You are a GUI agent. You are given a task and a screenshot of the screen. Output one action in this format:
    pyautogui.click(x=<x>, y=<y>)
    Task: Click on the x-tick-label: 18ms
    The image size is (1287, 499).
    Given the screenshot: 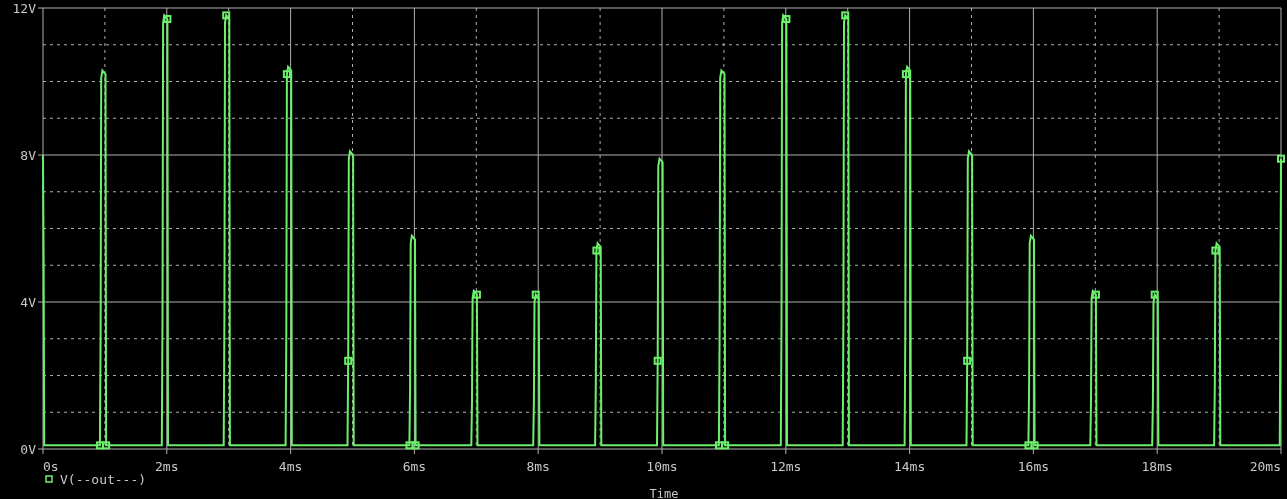 What is the action you would take?
    pyautogui.click(x=1157, y=466)
    